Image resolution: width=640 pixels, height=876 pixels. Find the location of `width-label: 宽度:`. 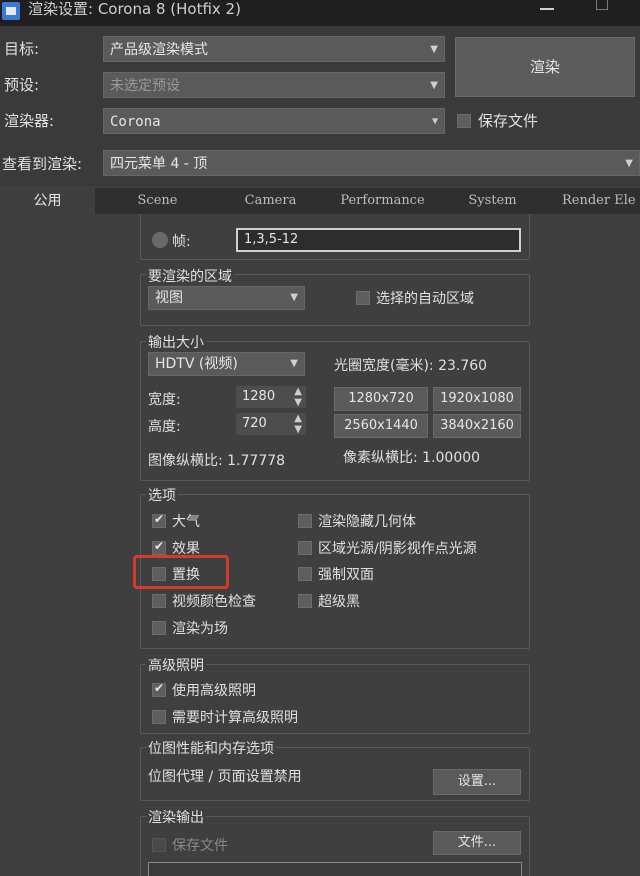

width-label: 宽度: is located at coordinates (164, 400).